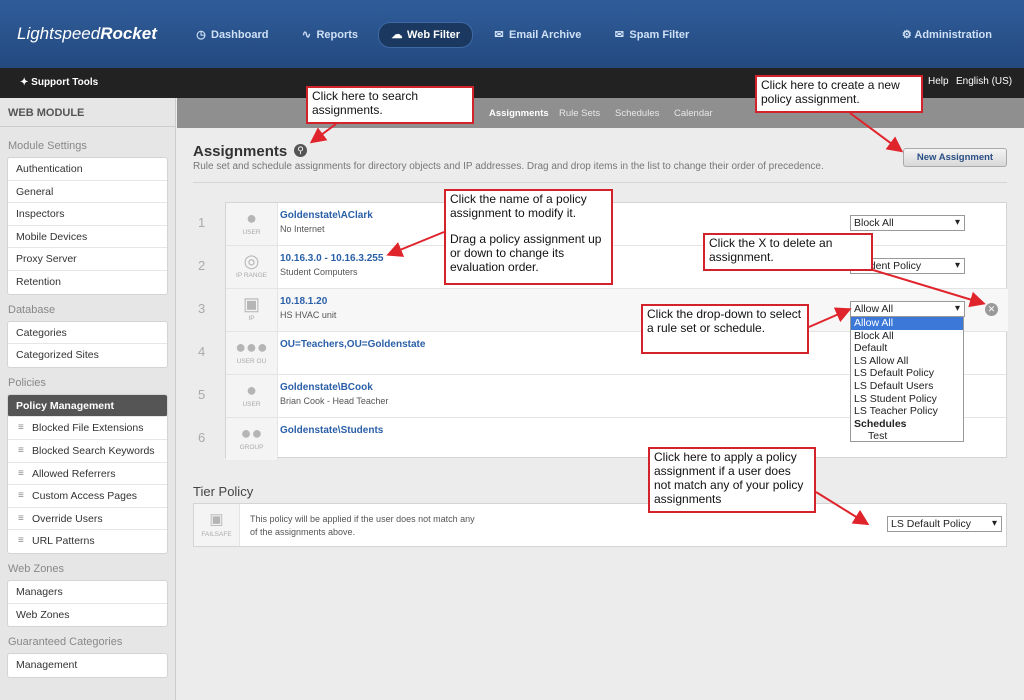 Image resolution: width=1024 pixels, height=700 pixels. Describe the element at coordinates (201, 35) in the screenshot. I see `dashboard-icon: ◷` at that location.